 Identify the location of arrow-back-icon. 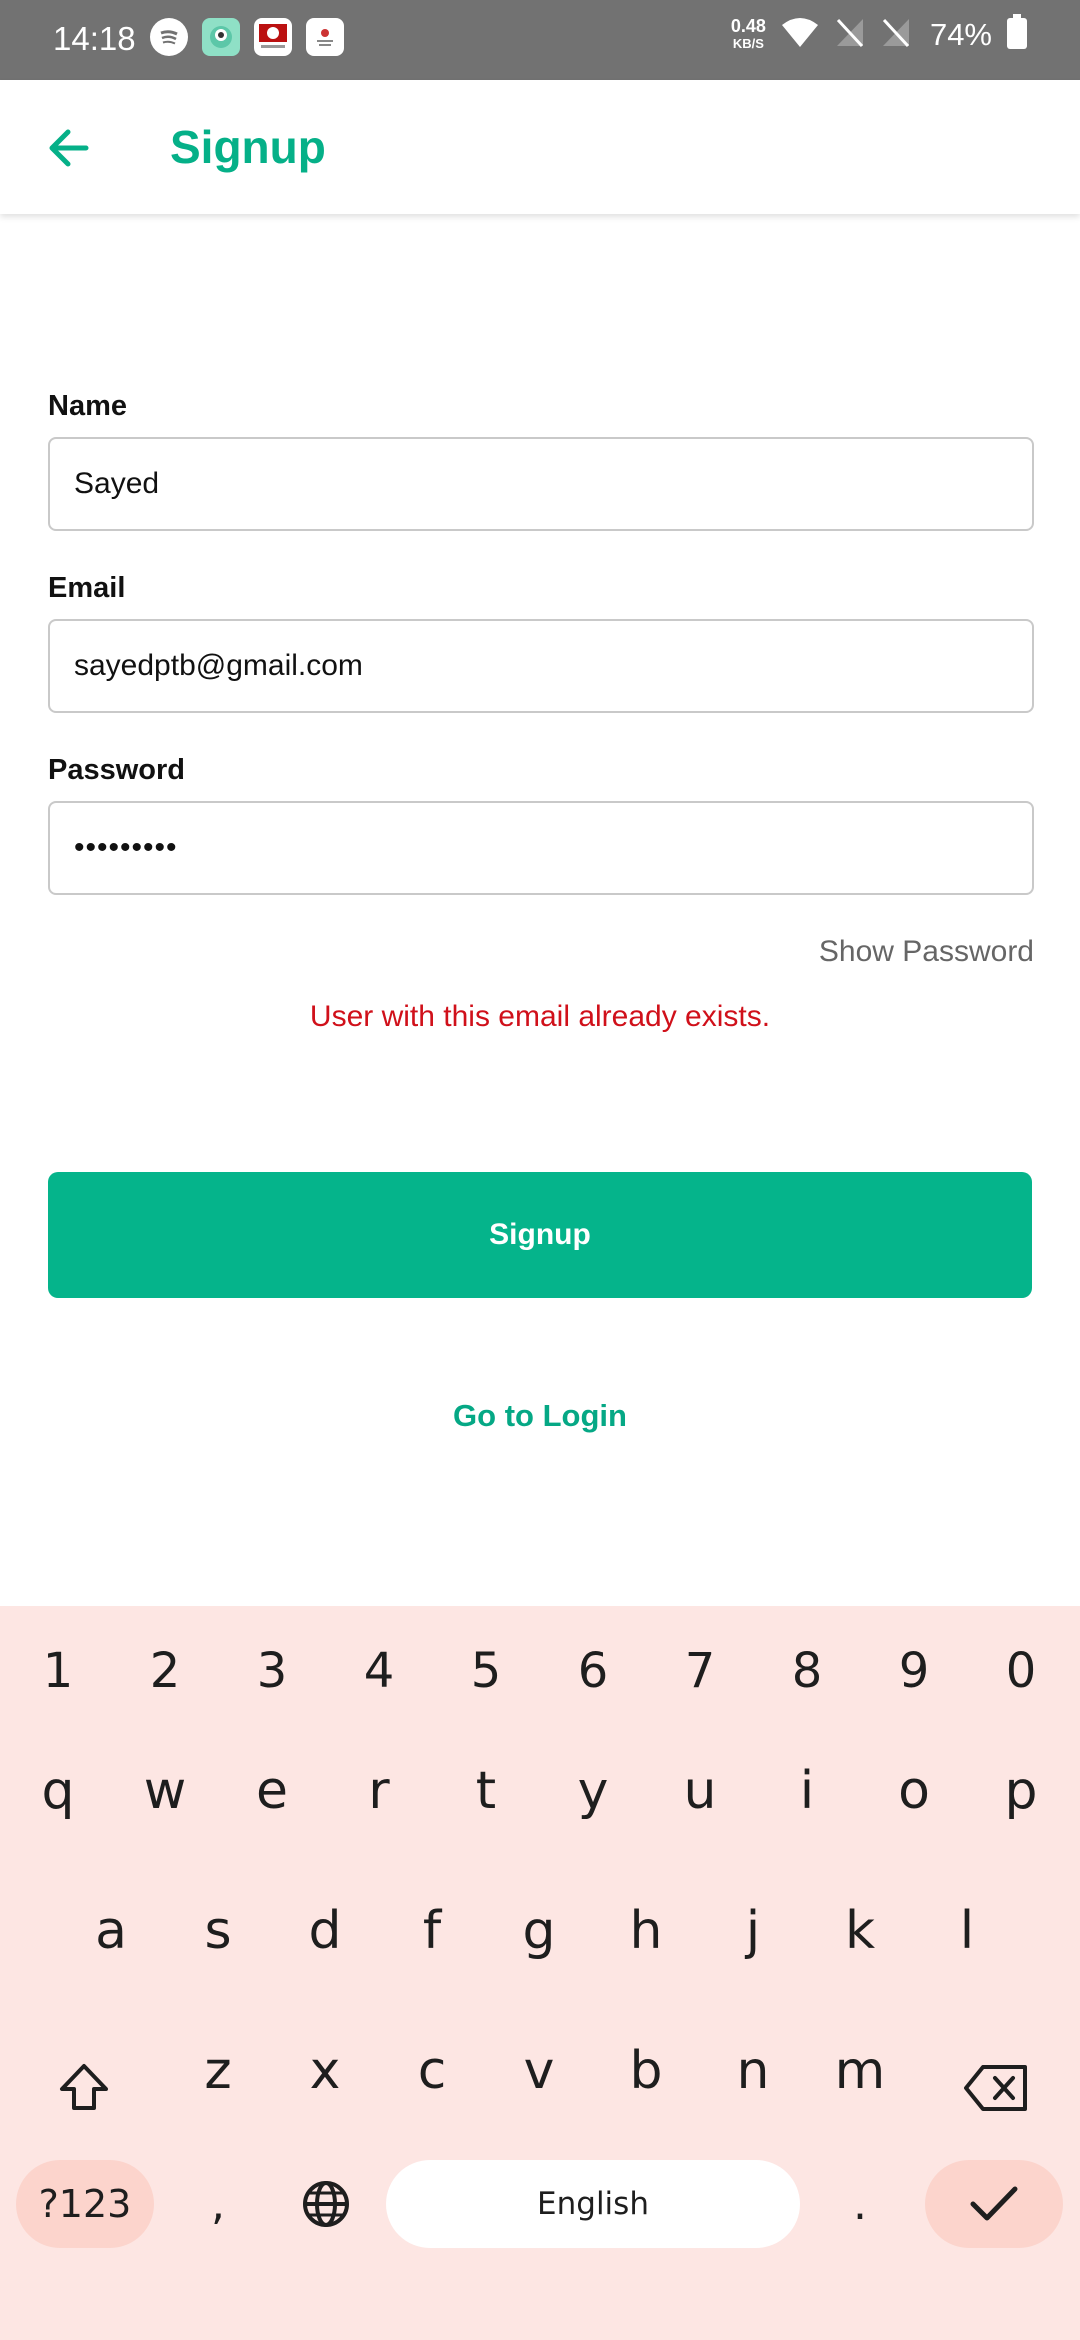
(69, 148).